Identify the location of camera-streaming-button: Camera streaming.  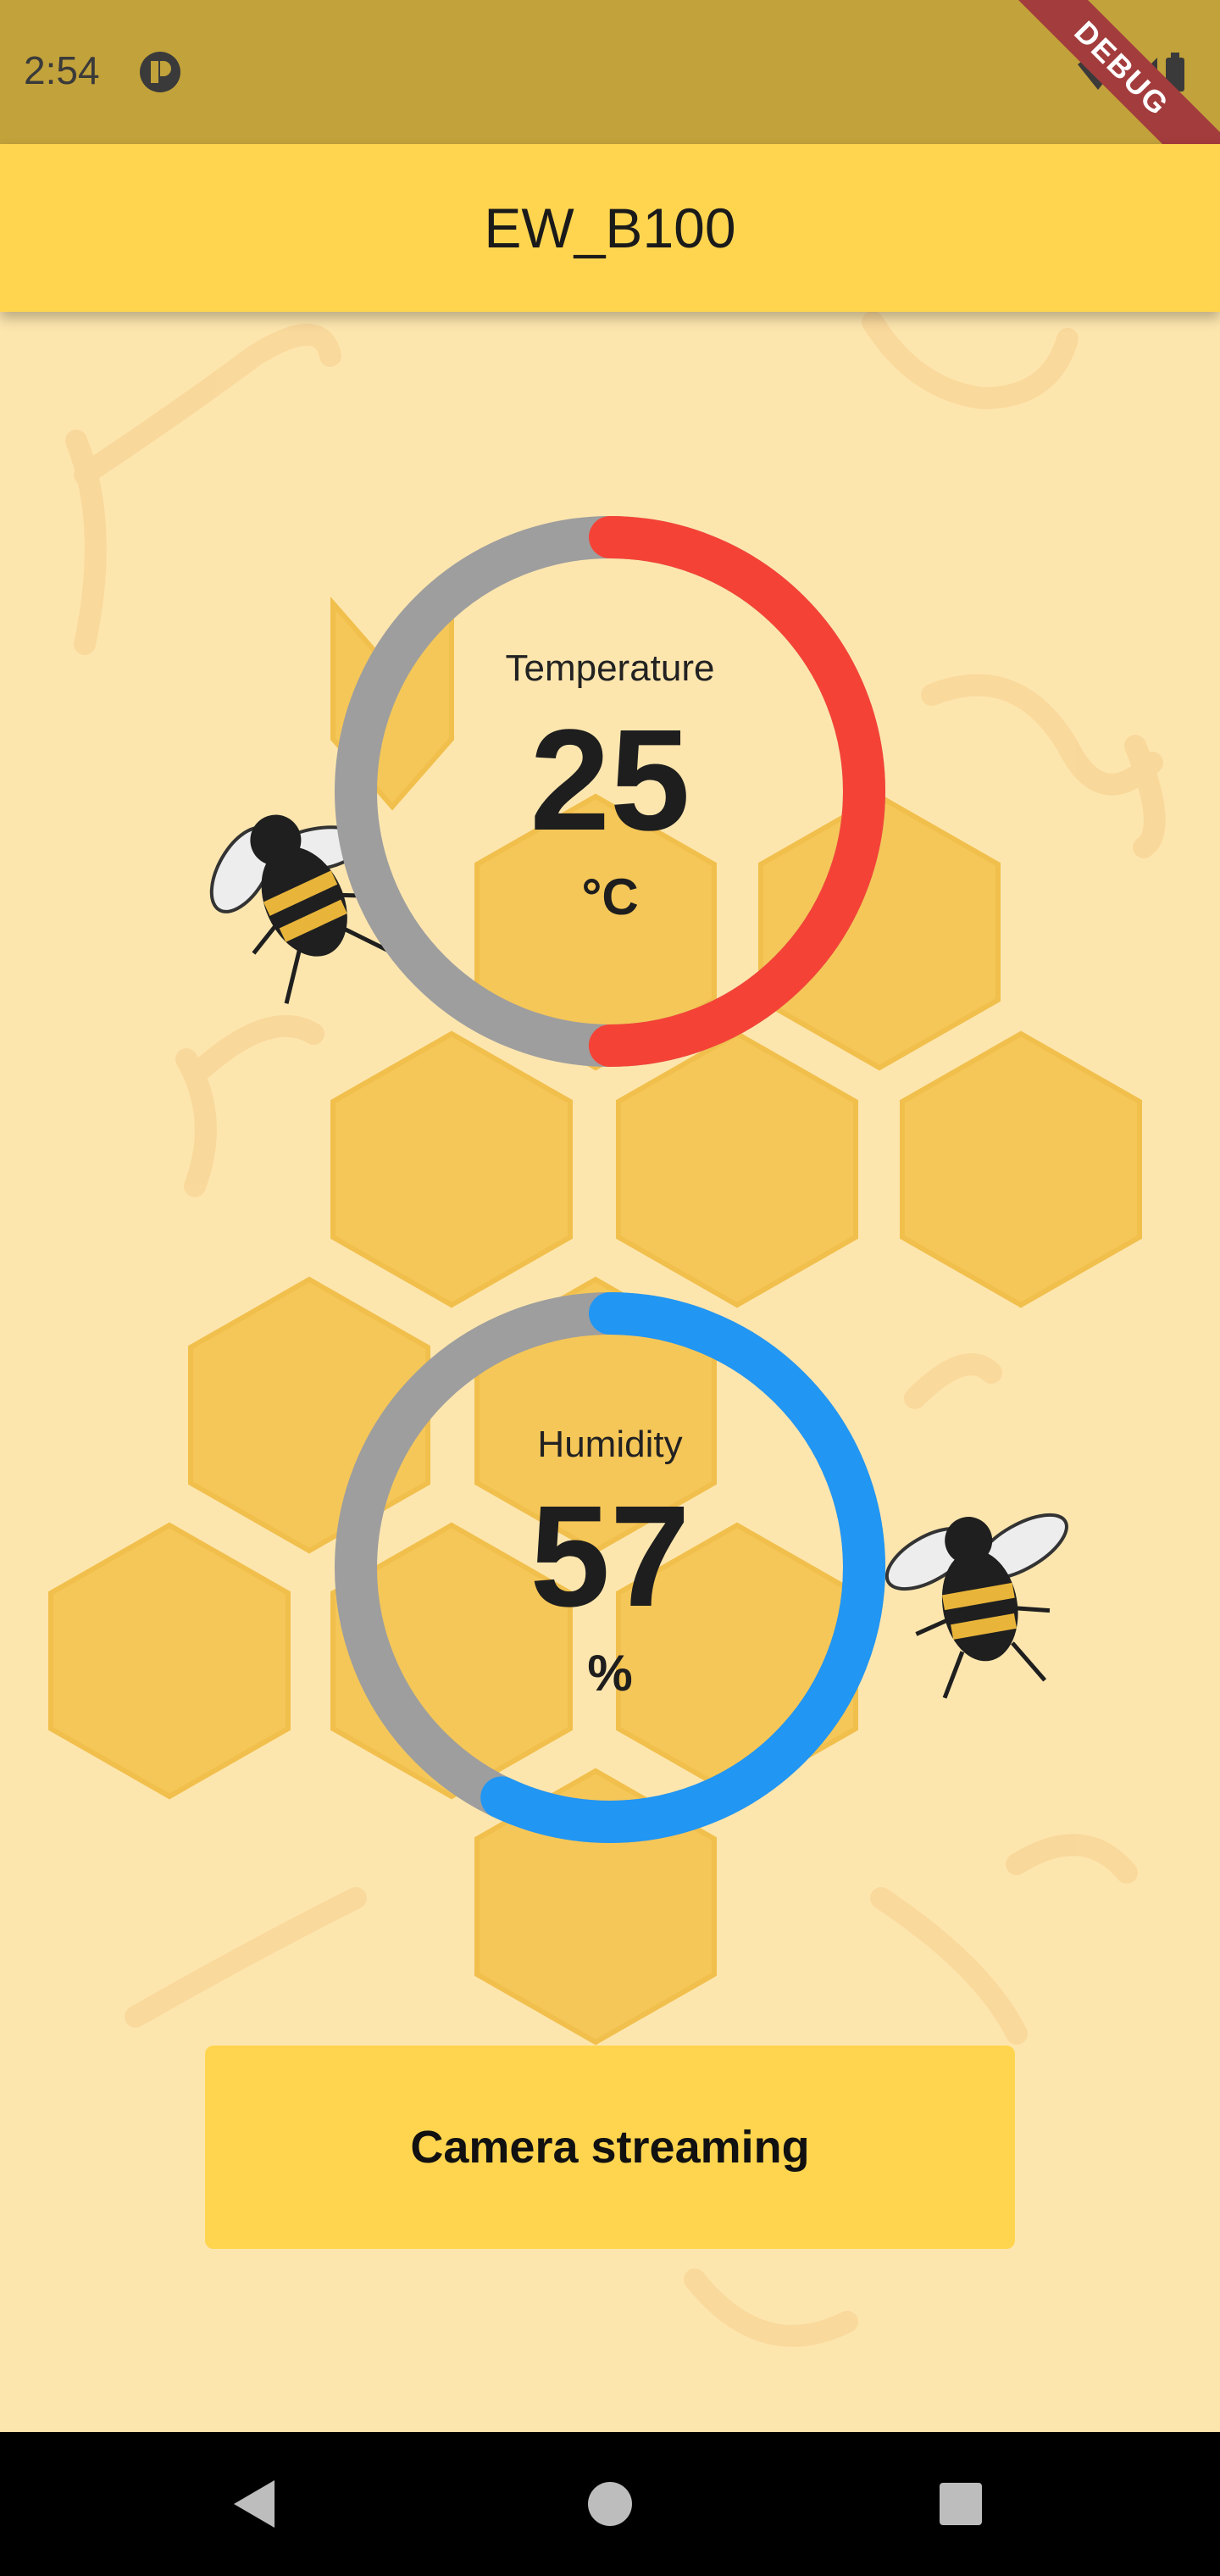
(610, 2147).